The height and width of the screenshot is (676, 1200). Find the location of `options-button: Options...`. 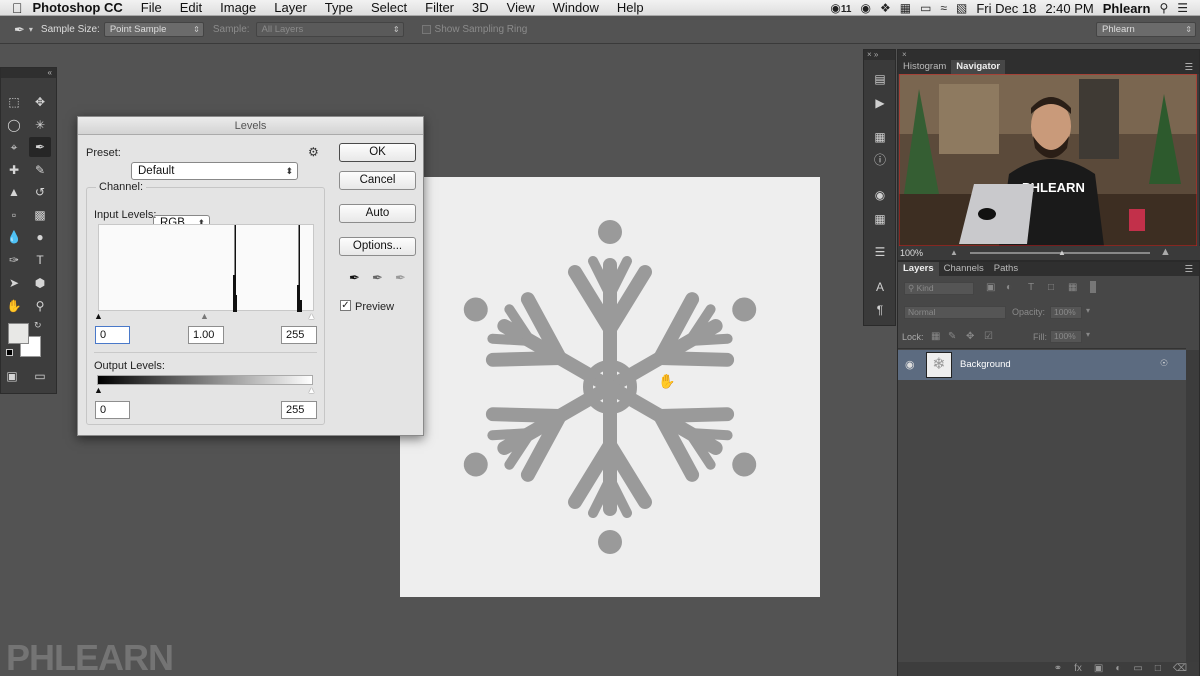

options-button: Options... is located at coordinates (377, 246).